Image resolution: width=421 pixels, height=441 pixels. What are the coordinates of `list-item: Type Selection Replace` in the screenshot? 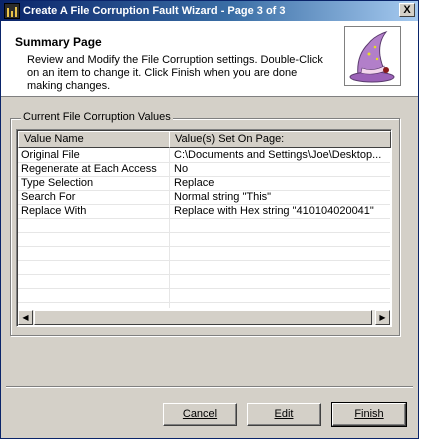 It's located at (204, 183).